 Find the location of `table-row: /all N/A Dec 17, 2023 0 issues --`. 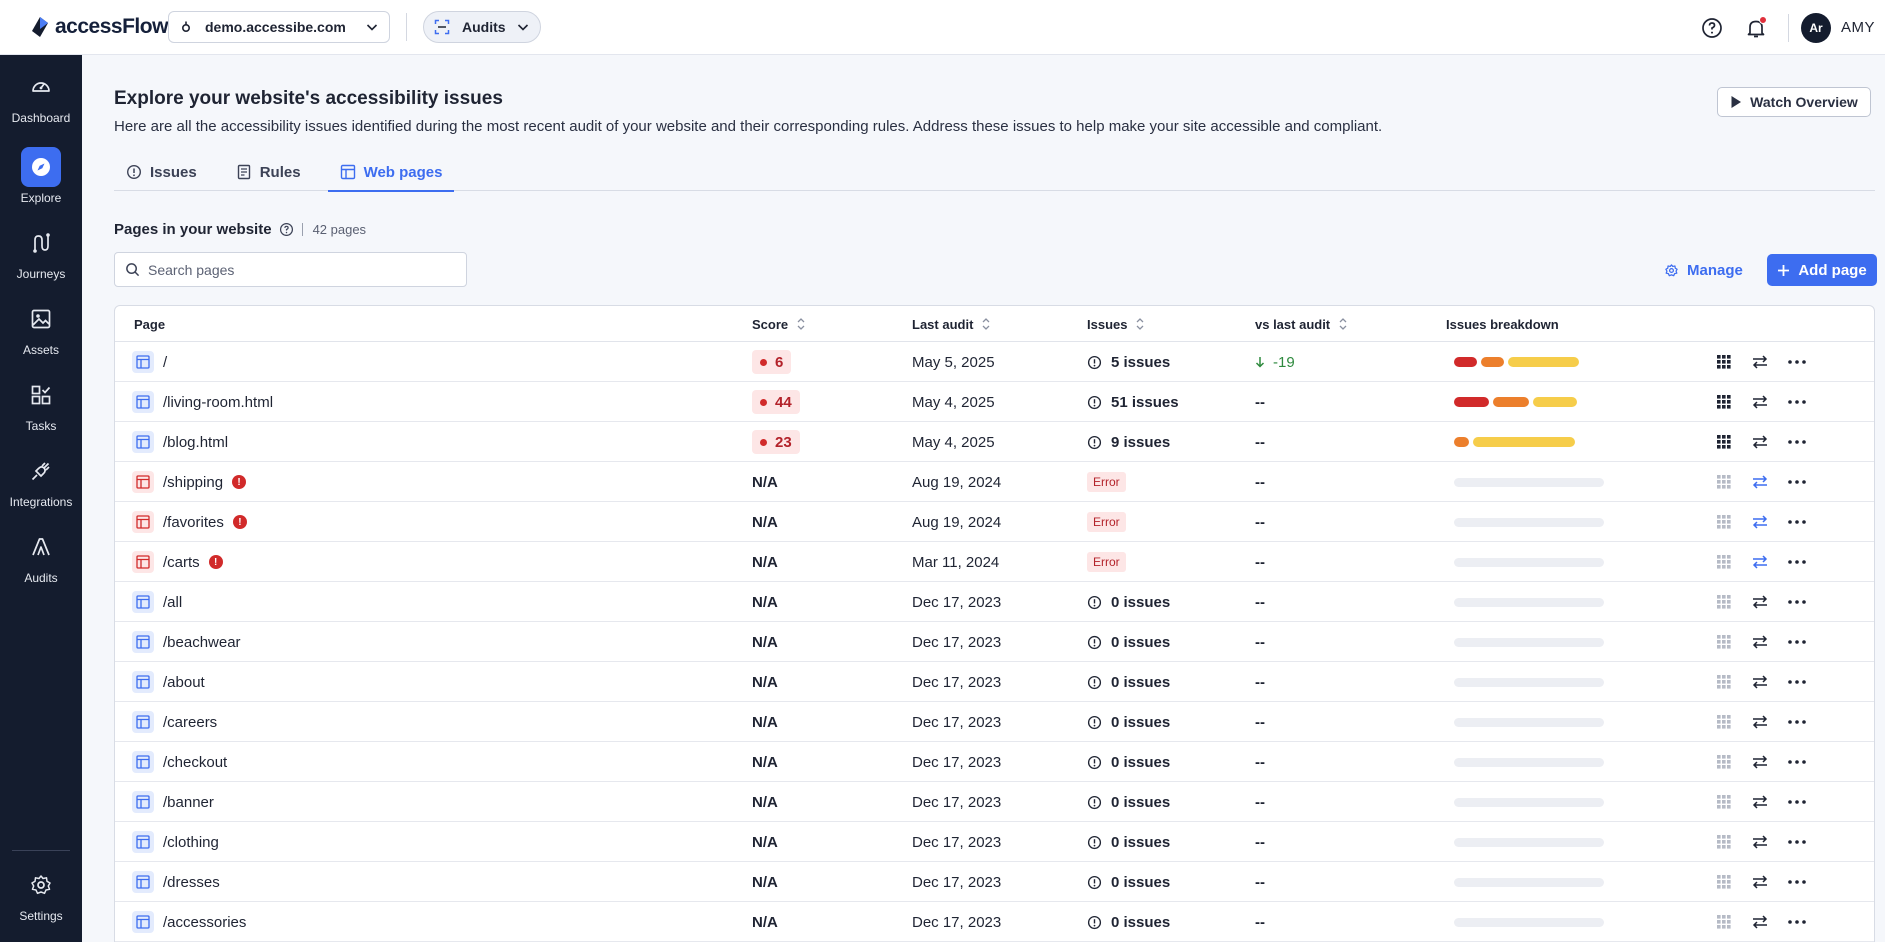

table-row: /all N/A Dec 17, 2023 0 issues -- is located at coordinates (994, 602).